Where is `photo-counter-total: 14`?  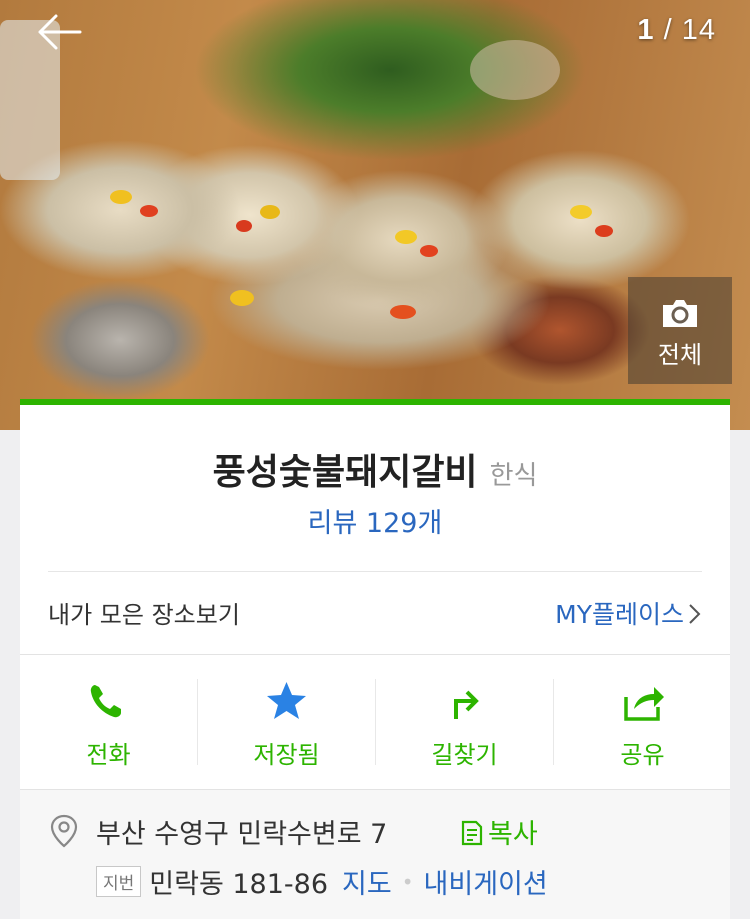 photo-counter-total: 14 is located at coordinates (698, 30).